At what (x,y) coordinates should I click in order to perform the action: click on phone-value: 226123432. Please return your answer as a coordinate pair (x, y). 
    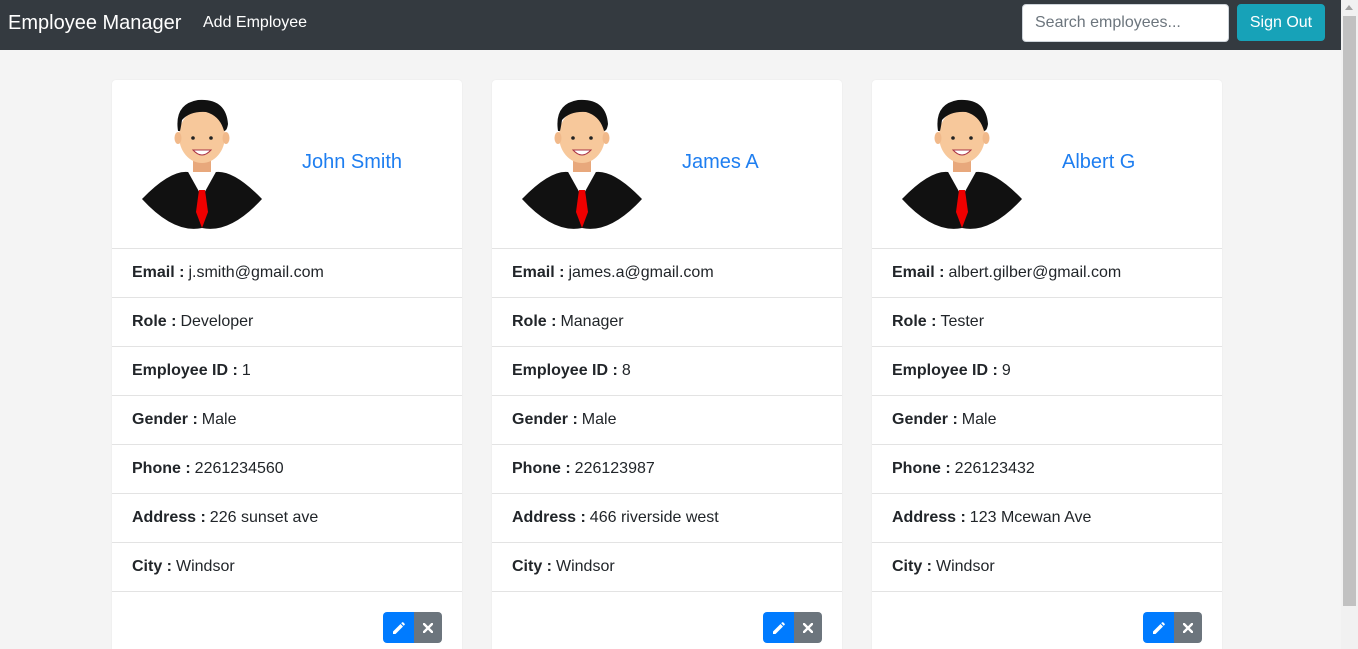
    Looking at the image, I should click on (994, 468).